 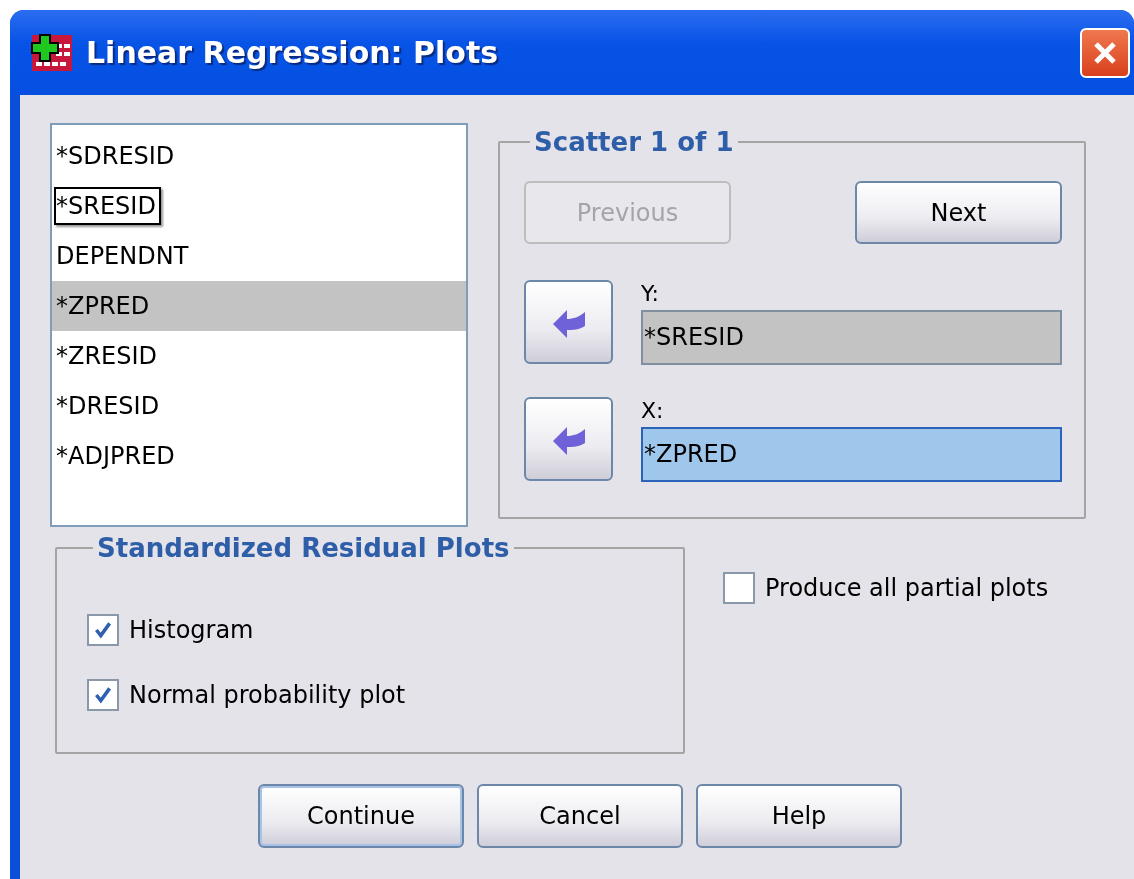 I want to click on item-label: *SDRESID, so click(x=115, y=156).